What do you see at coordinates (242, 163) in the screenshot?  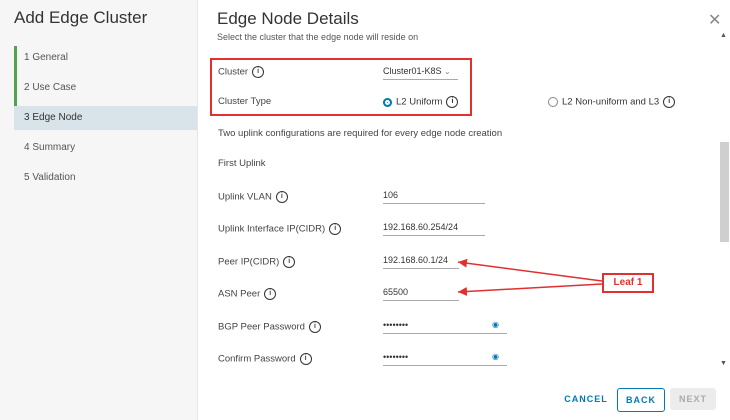 I see `first-uplink-heading: First Uplink` at bounding box center [242, 163].